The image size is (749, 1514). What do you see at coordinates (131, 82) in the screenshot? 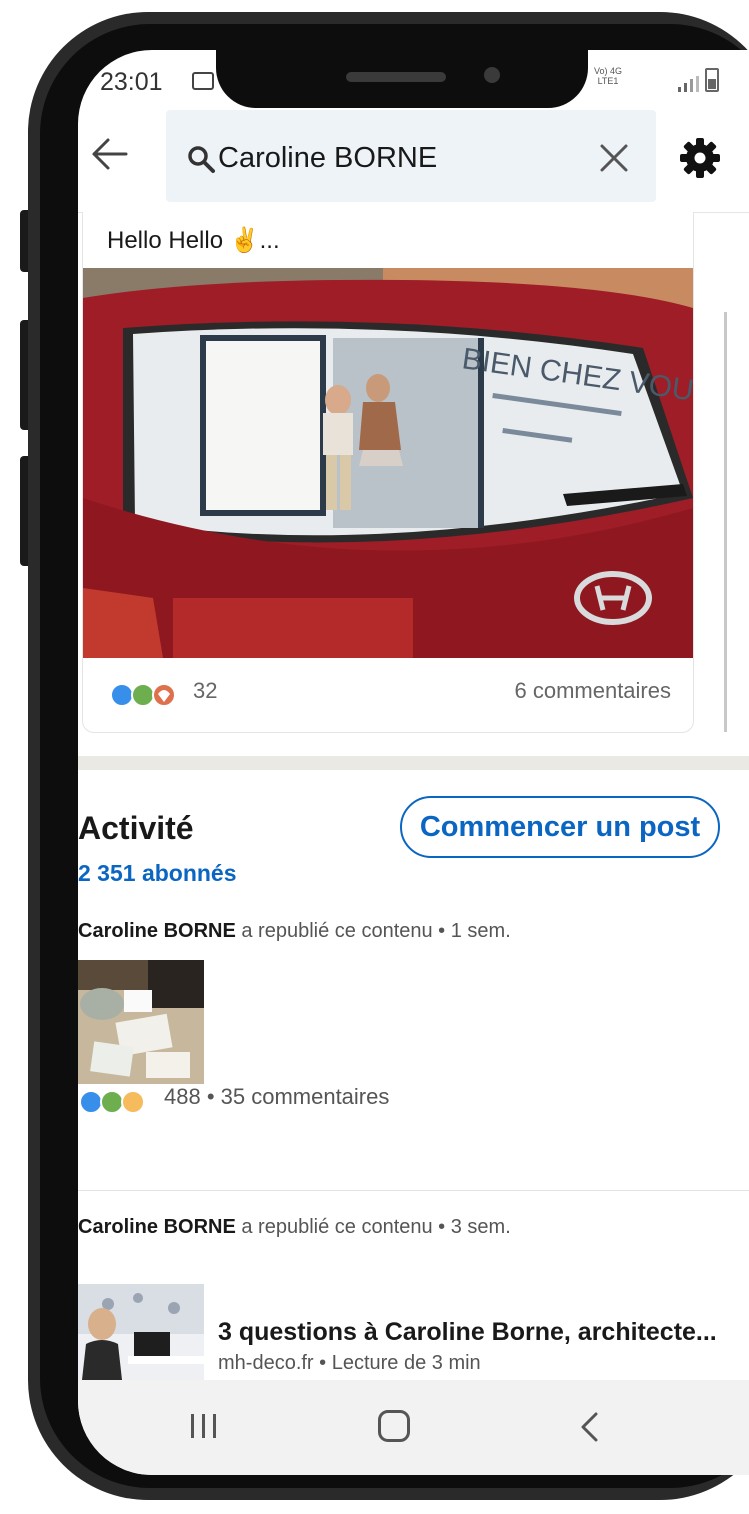
I see `status-time: 23:01` at bounding box center [131, 82].